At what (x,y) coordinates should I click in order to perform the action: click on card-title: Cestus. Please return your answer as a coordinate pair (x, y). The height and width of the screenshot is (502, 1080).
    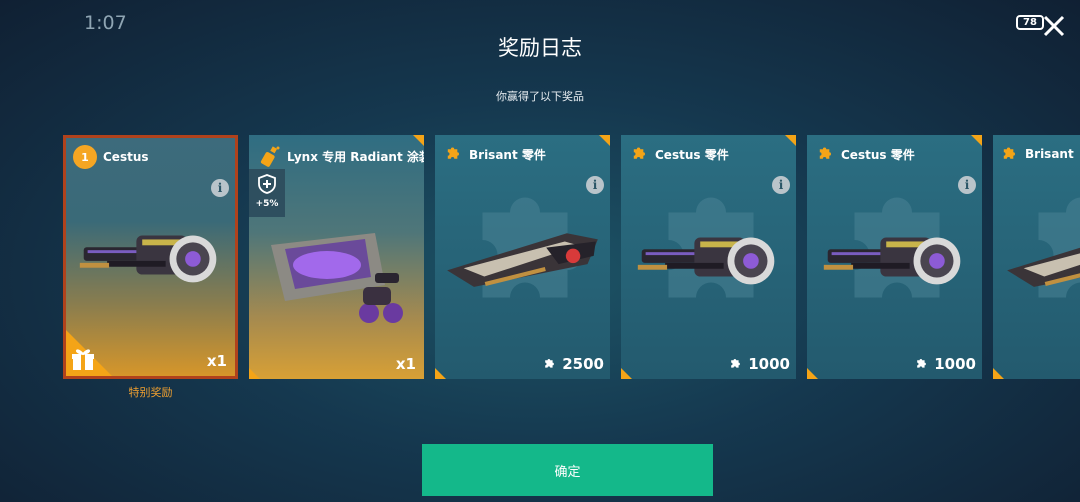
    Looking at the image, I should click on (126, 157).